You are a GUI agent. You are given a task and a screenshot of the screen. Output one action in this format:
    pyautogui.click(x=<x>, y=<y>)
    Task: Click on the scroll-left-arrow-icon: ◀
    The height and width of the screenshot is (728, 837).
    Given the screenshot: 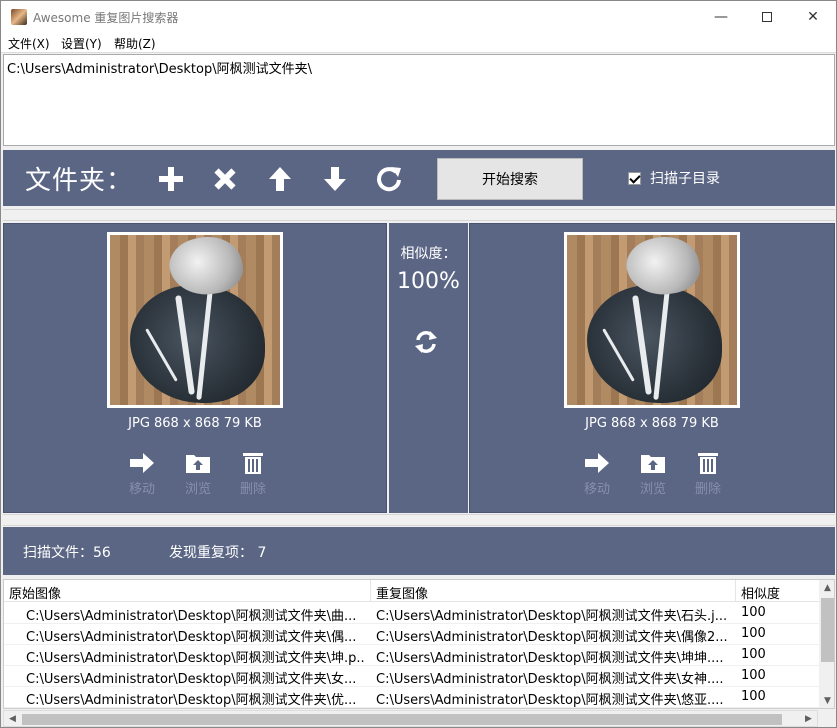 What is the action you would take?
    pyautogui.click(x=12, y=719)
    